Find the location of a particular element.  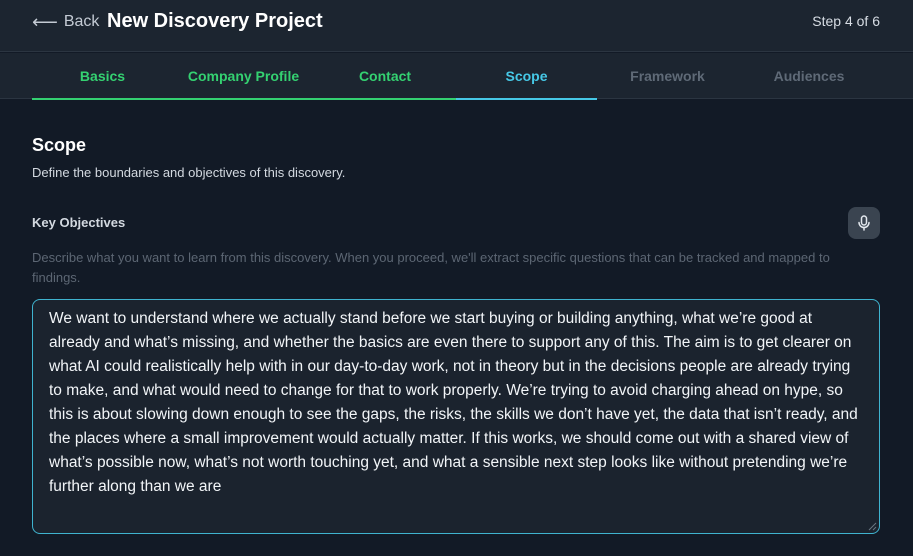

tab-contact: Contact is located at coordinates (385, 76).